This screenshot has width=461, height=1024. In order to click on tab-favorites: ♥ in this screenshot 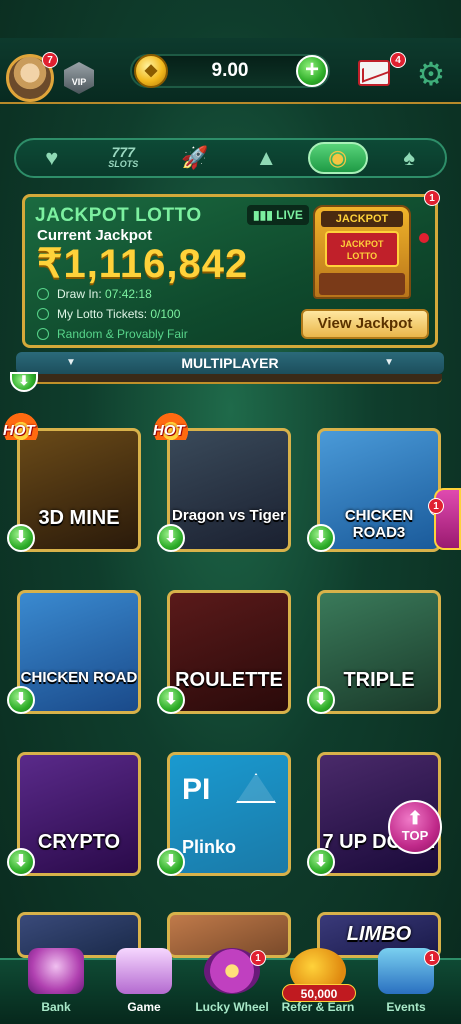, I will do `click(52, 158)`.